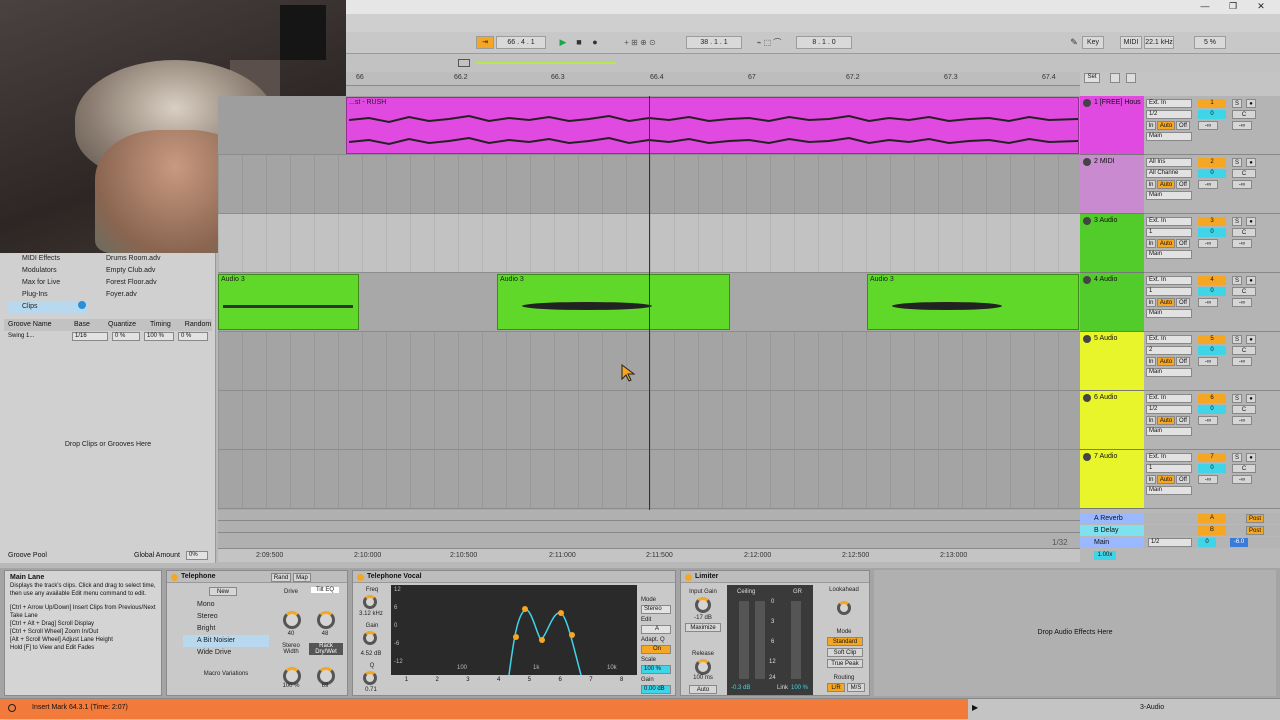 Image resolution: width=1280 pixels, height=720 pixels. What do you see at coordinates (1205, 7) in the screenshot?
I see `minimize-icon: —` at bounding box center [1205, 7].